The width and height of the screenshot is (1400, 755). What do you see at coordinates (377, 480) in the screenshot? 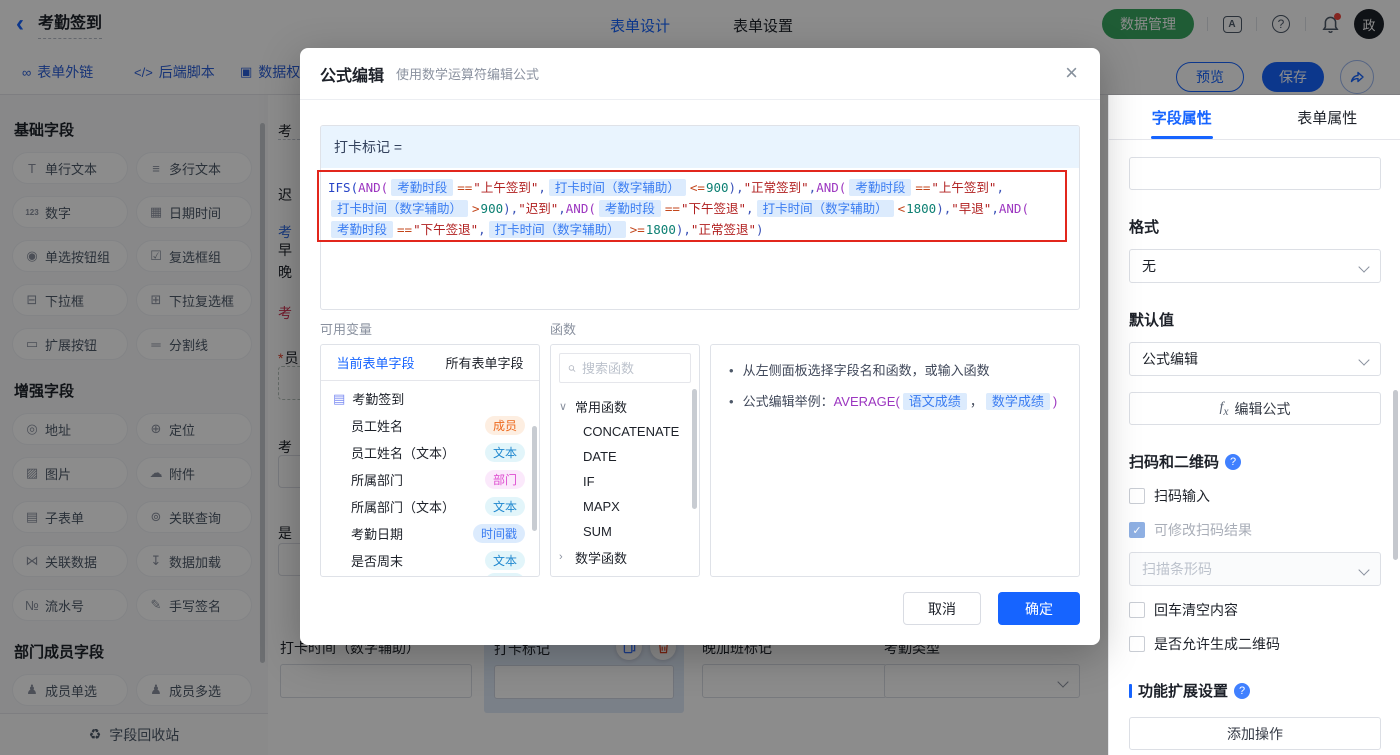
I see `variable-name: 所属部门` at bounding box center [377, 480].